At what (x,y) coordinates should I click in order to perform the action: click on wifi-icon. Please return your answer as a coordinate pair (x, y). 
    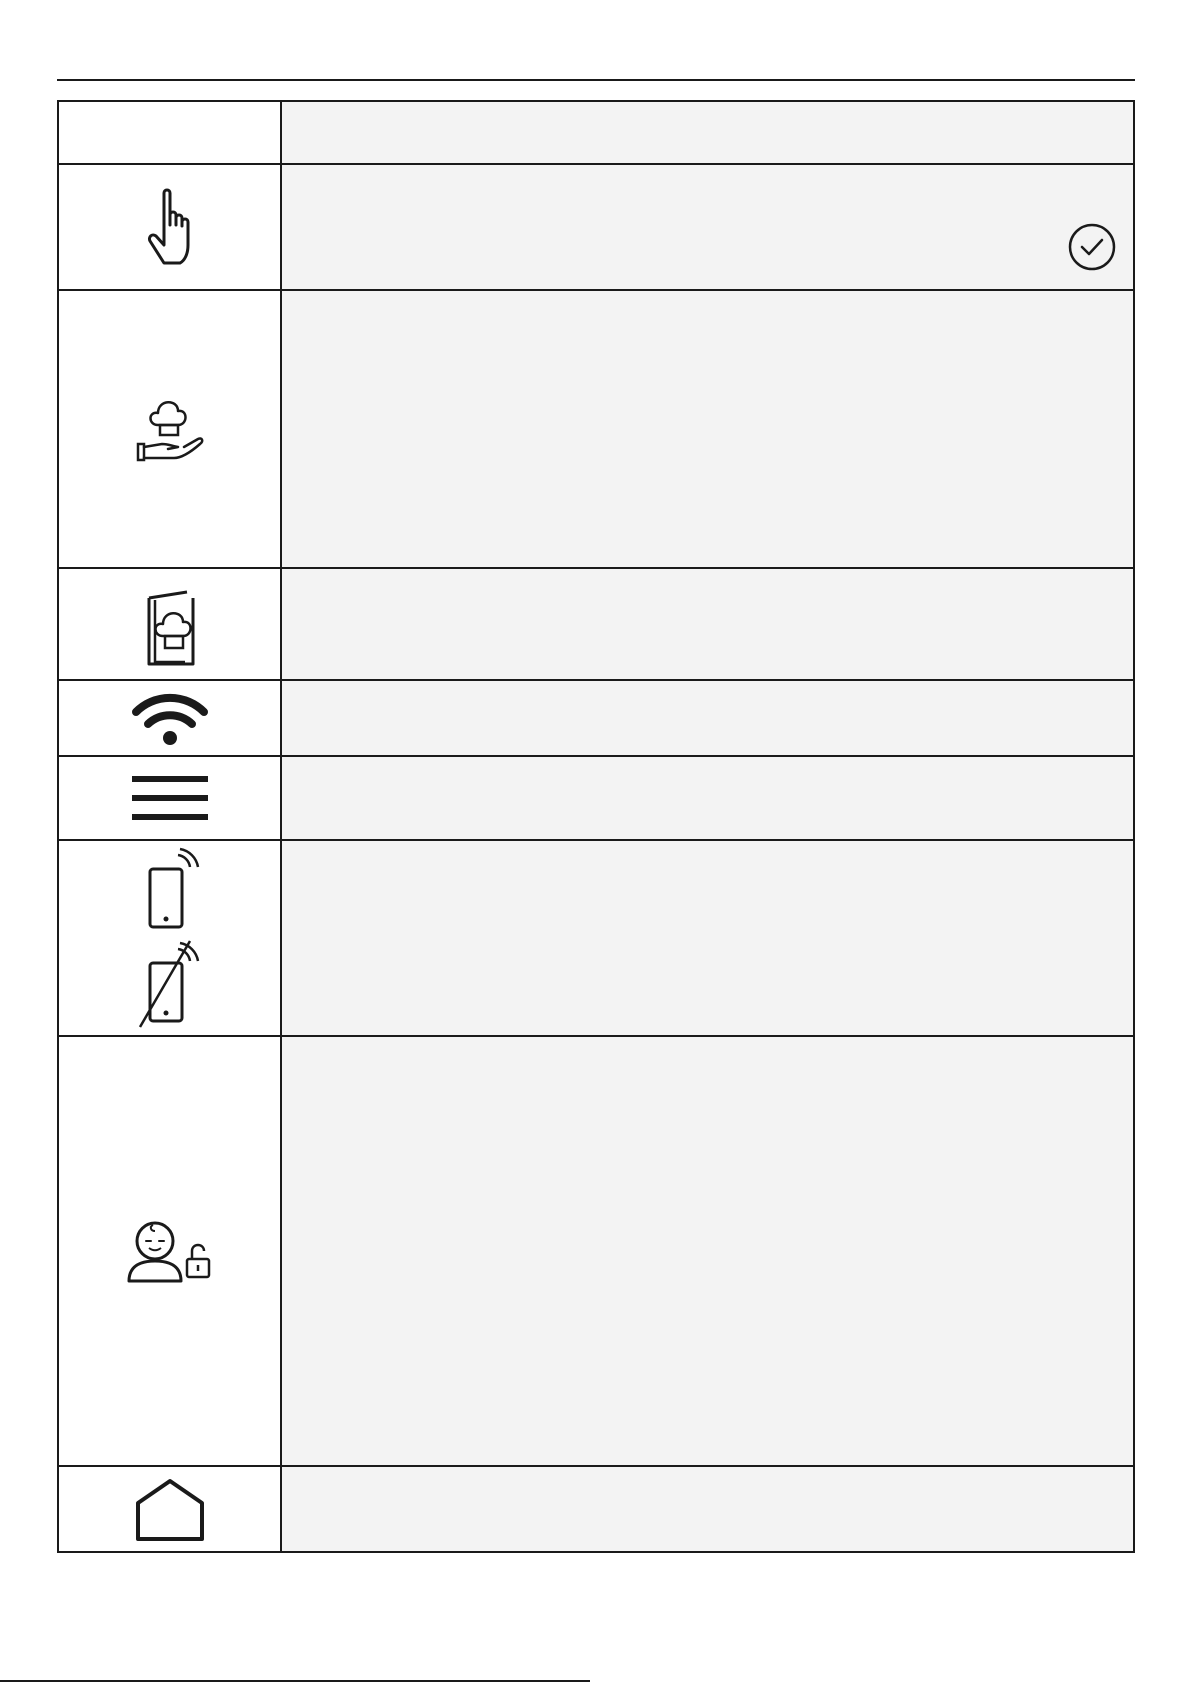
    Looking at the image, I should click on (169, 719).